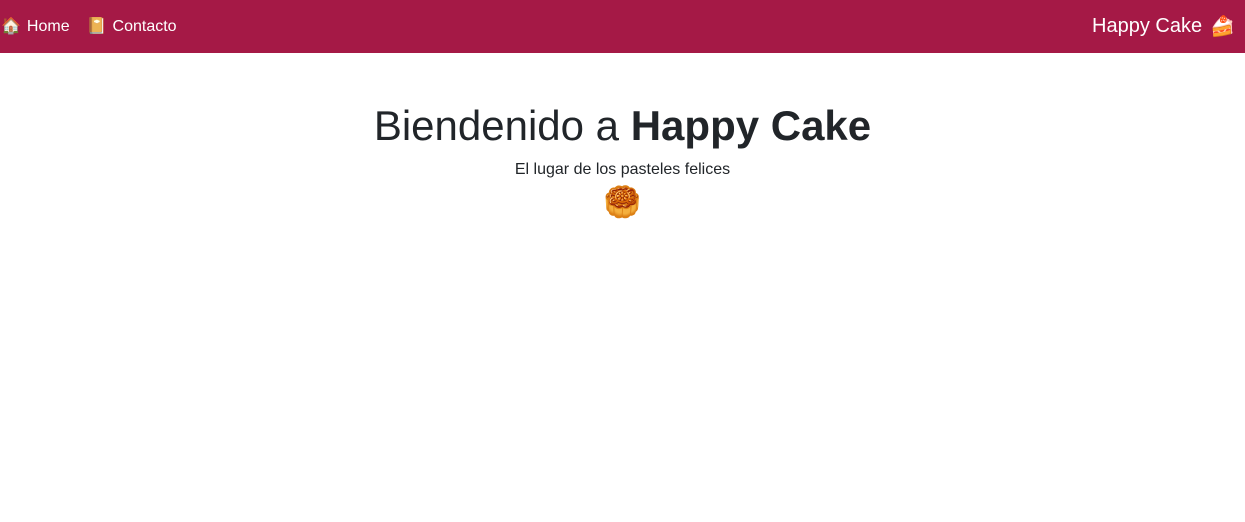  What do you see at coordinates (751, 125) in the screenshot?
I see `title-brand: Happy Cake` at bounding box center [751, 125].